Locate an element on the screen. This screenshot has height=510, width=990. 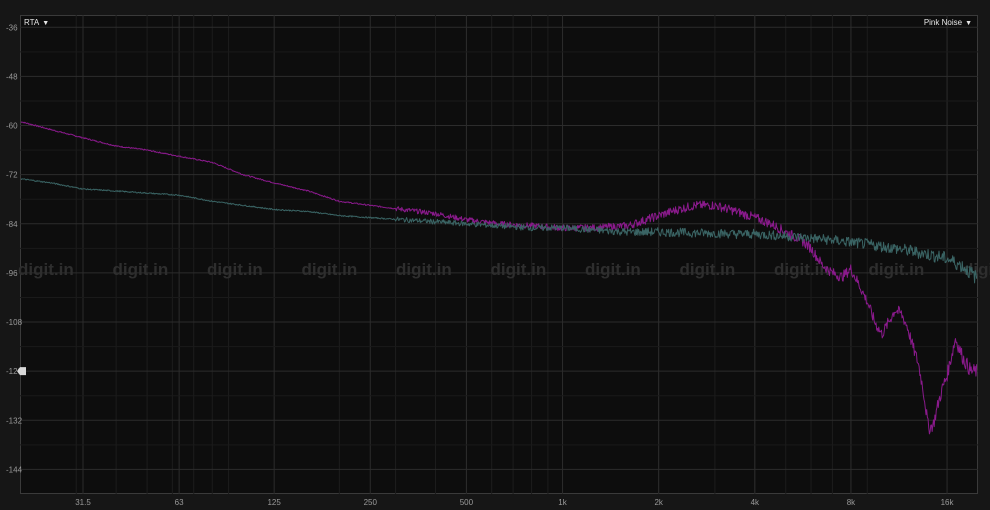
x-tick-label: 63 is located at coordinates (179, 502).